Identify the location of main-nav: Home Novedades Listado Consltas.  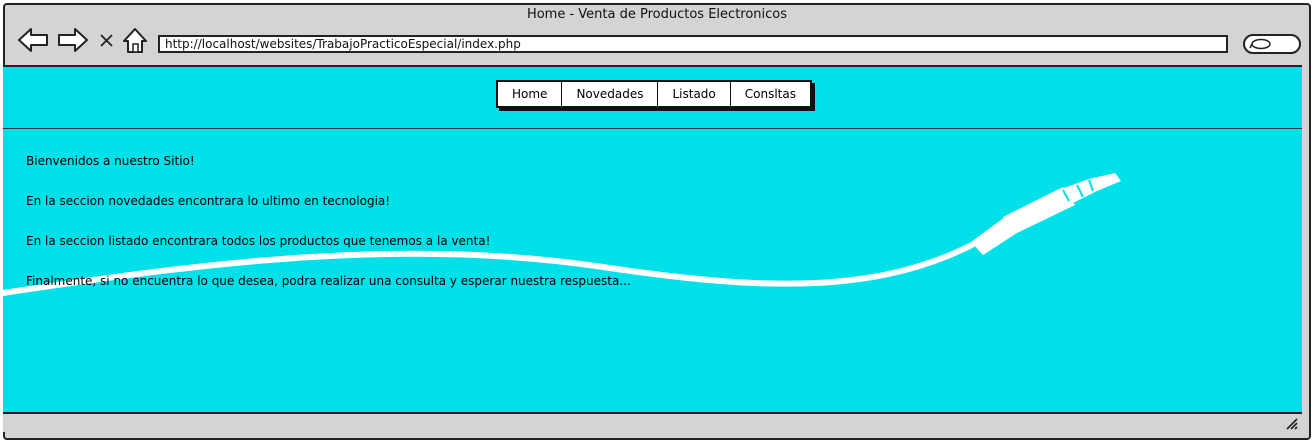
(654, 94).